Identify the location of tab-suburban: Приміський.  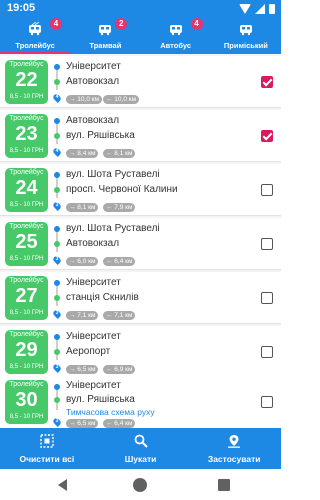
(246, 36).